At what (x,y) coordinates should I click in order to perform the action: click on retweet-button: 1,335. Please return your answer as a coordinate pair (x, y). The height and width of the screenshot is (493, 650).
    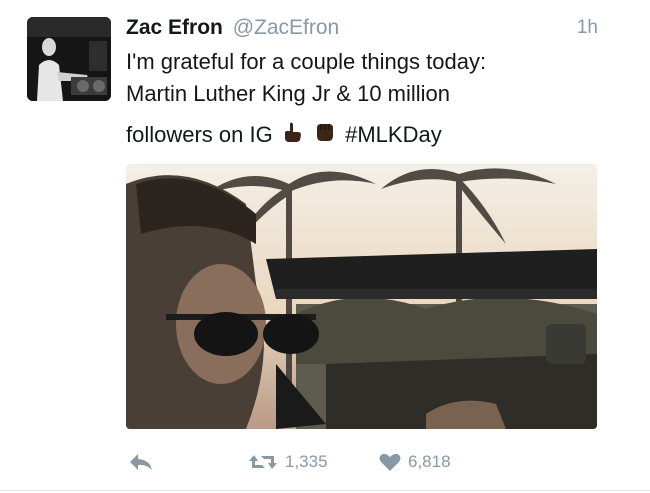
    Looking at the image, I should click on (287, 462).